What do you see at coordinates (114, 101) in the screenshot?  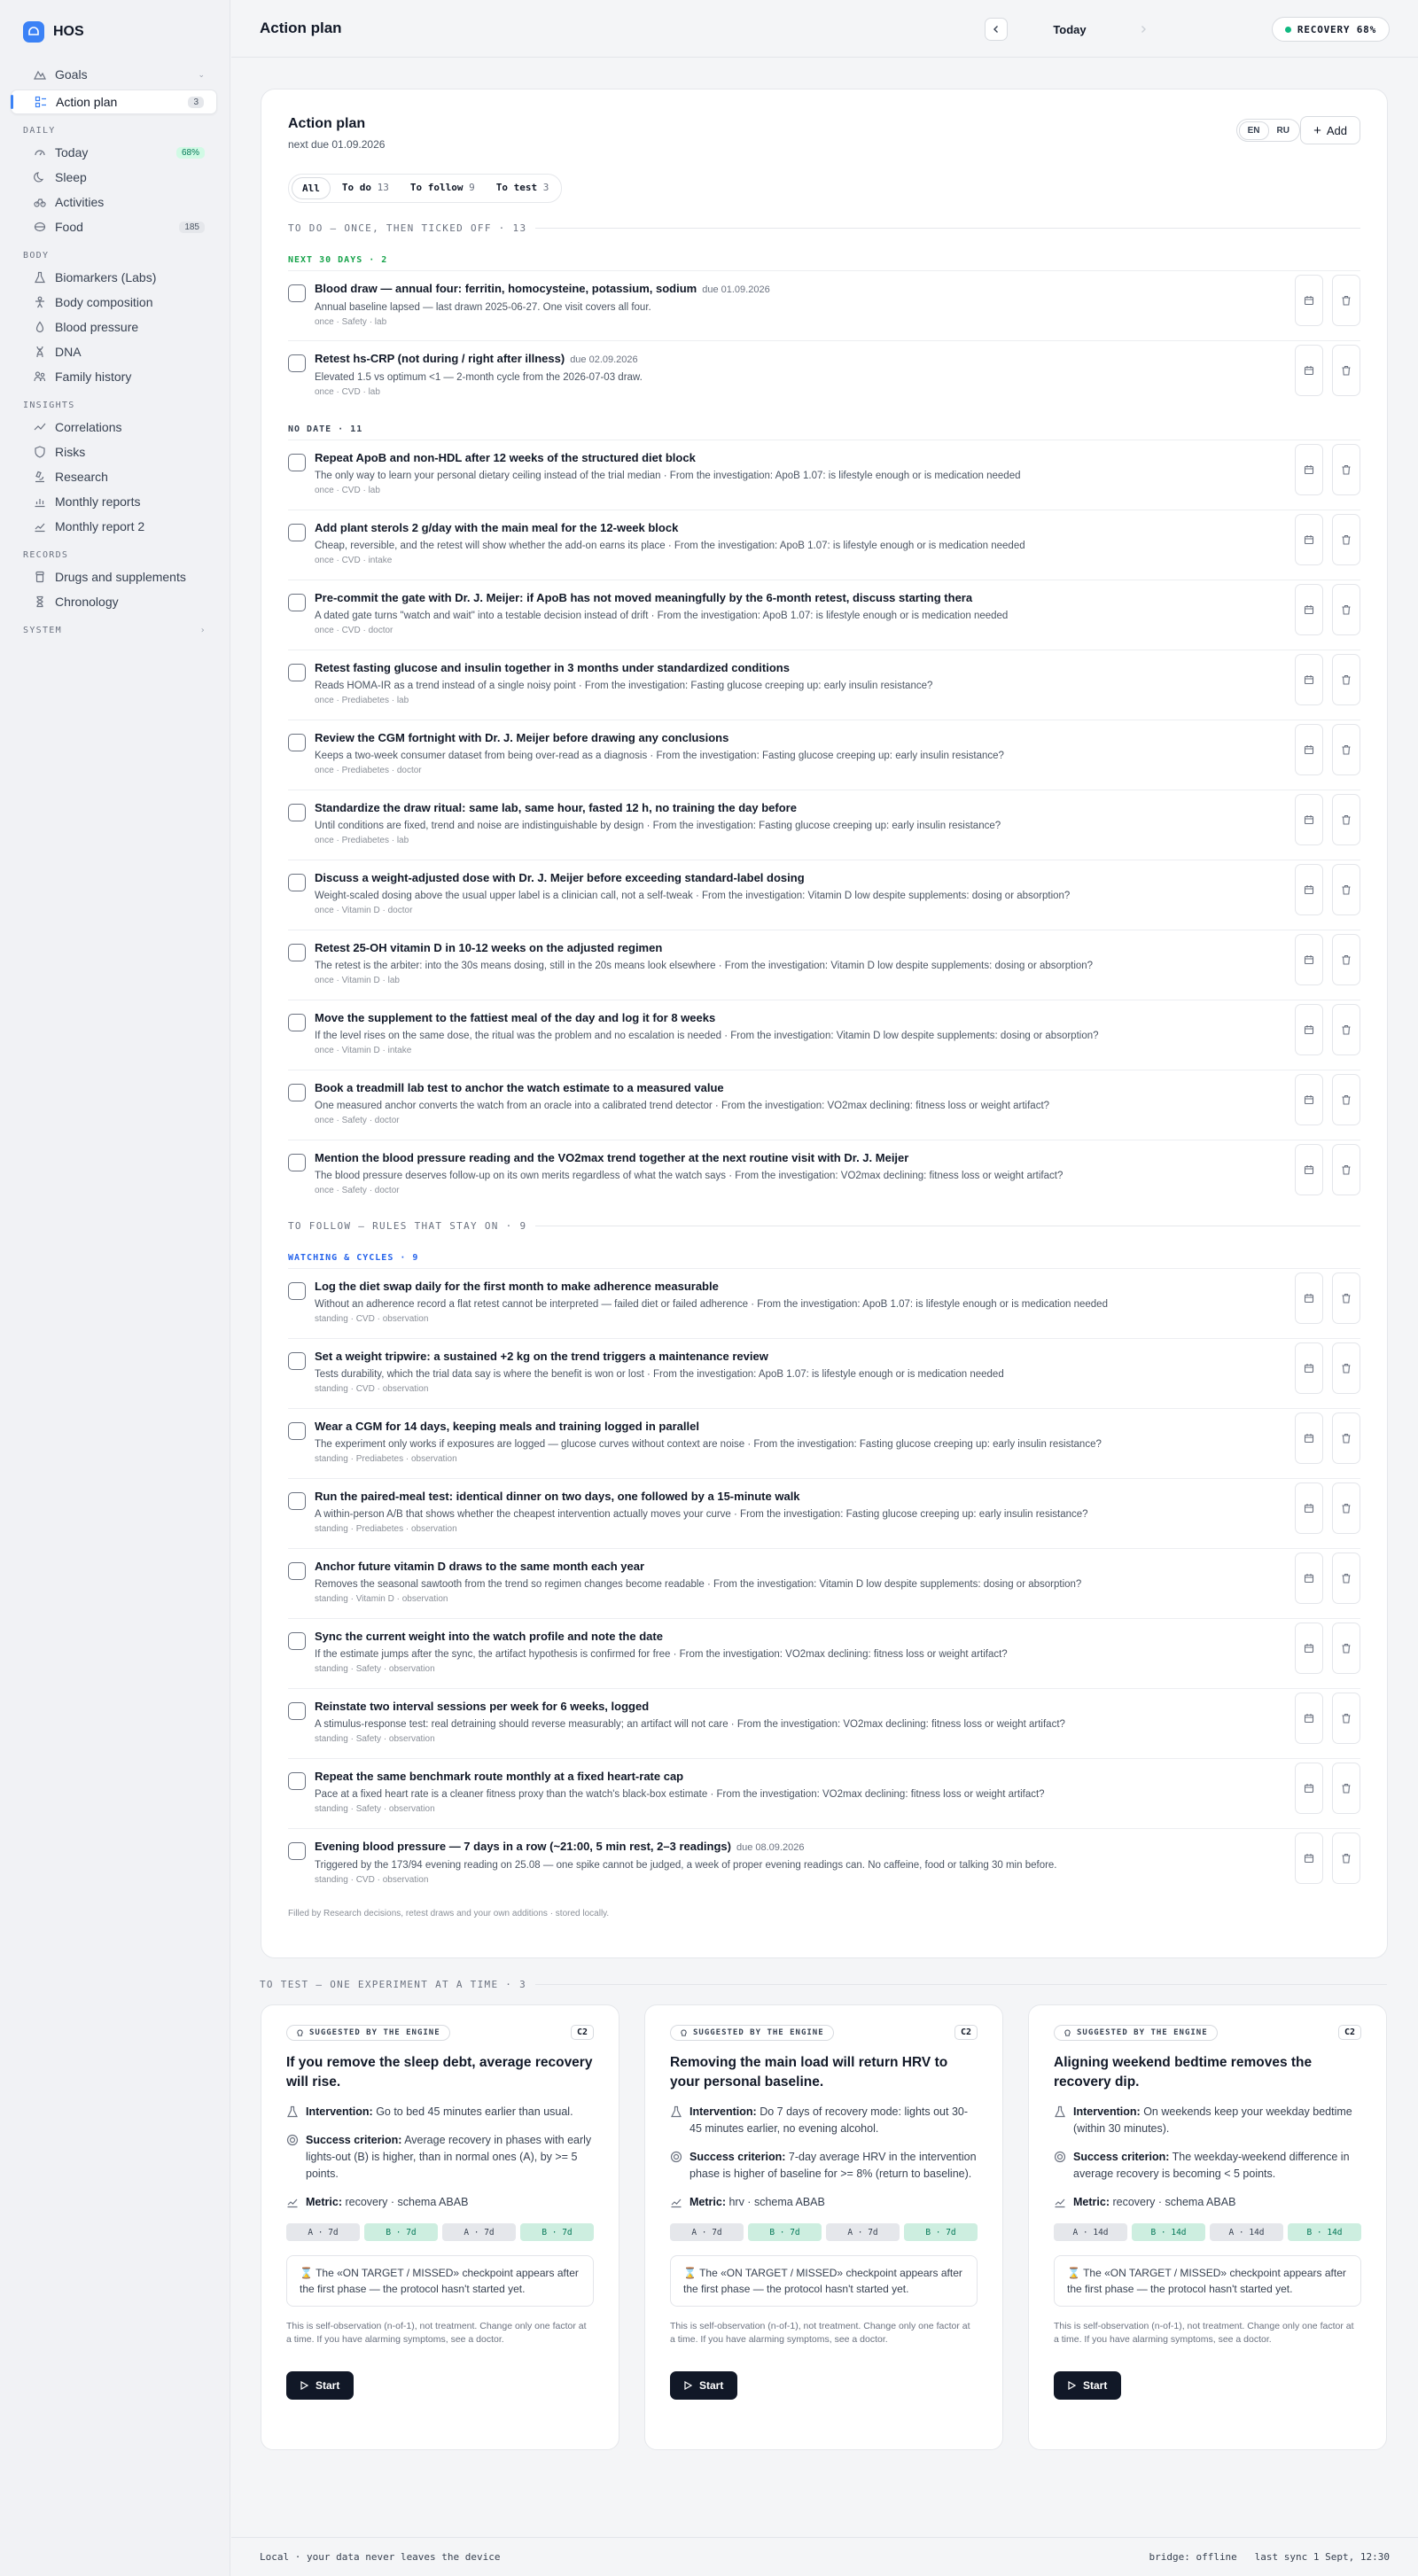 I see `sidebar-item-action-plan: Action plan 3` at bounding box center [114, 101].